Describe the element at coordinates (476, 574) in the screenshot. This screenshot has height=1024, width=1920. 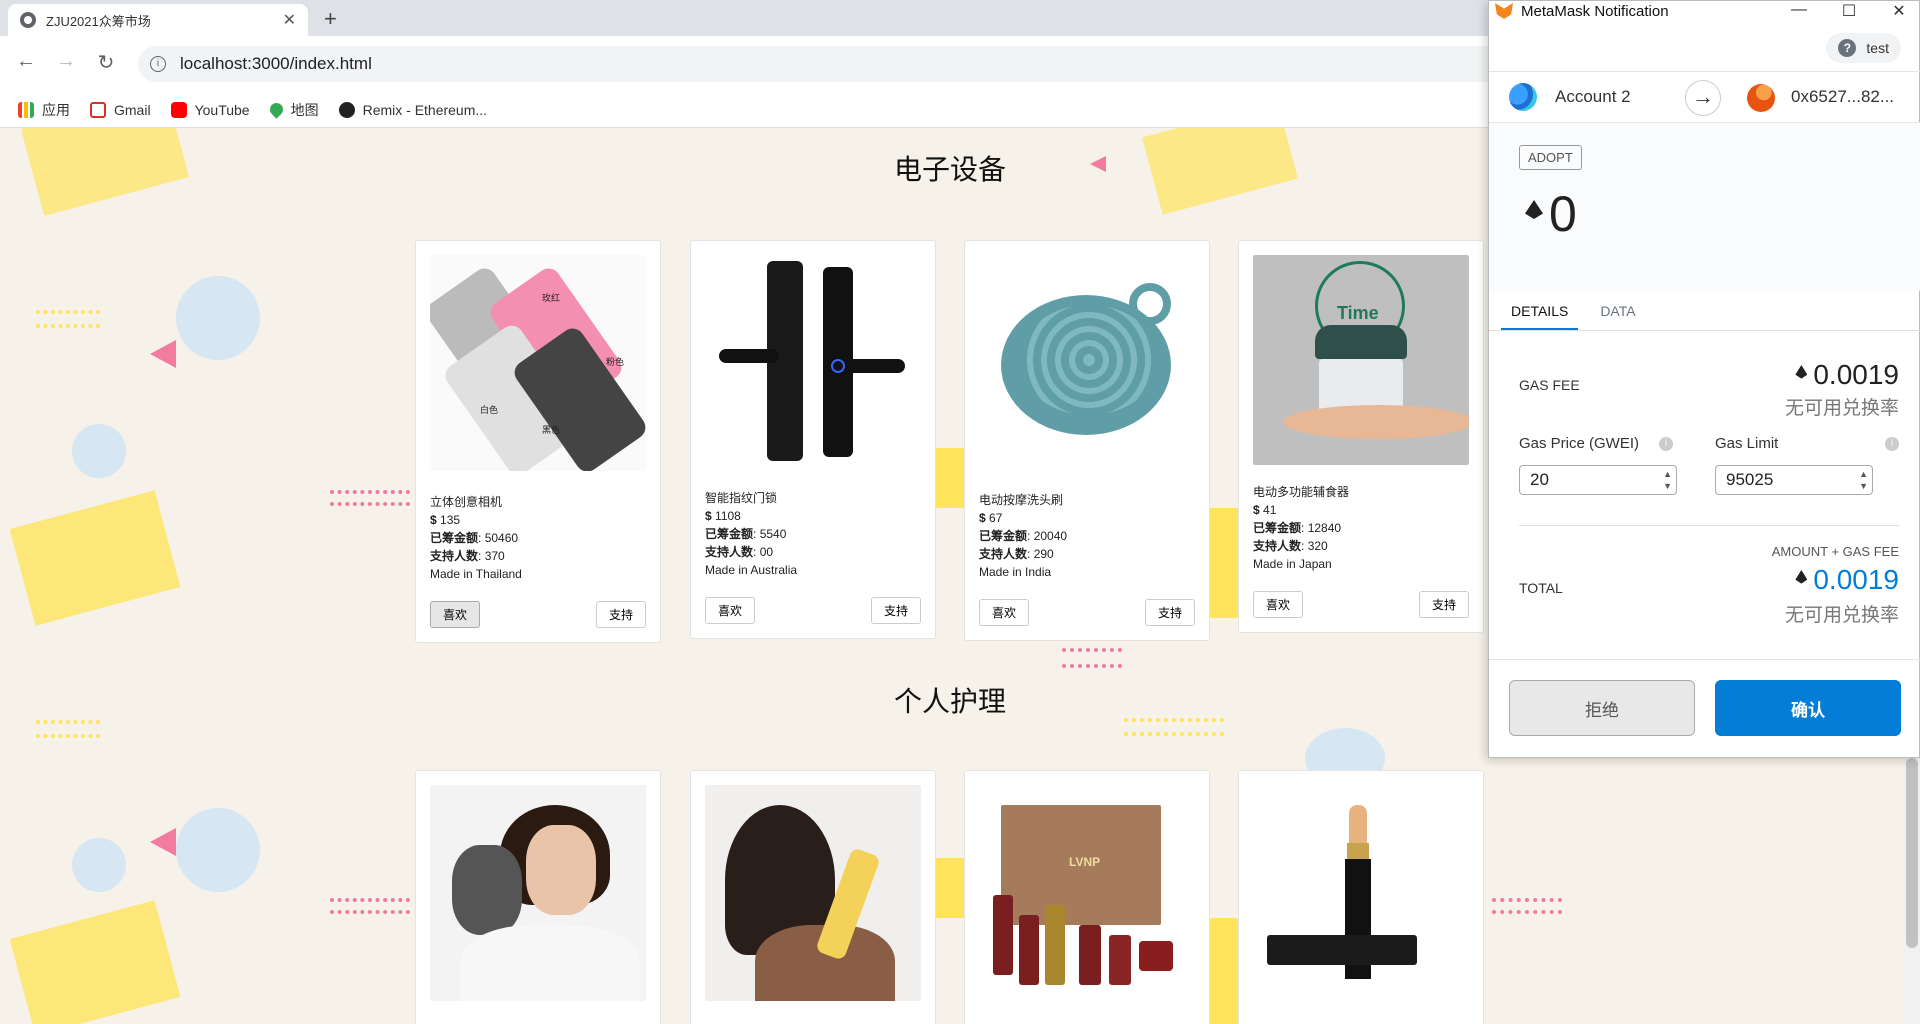
I see `product-origin: Made in Thailand` at that location.